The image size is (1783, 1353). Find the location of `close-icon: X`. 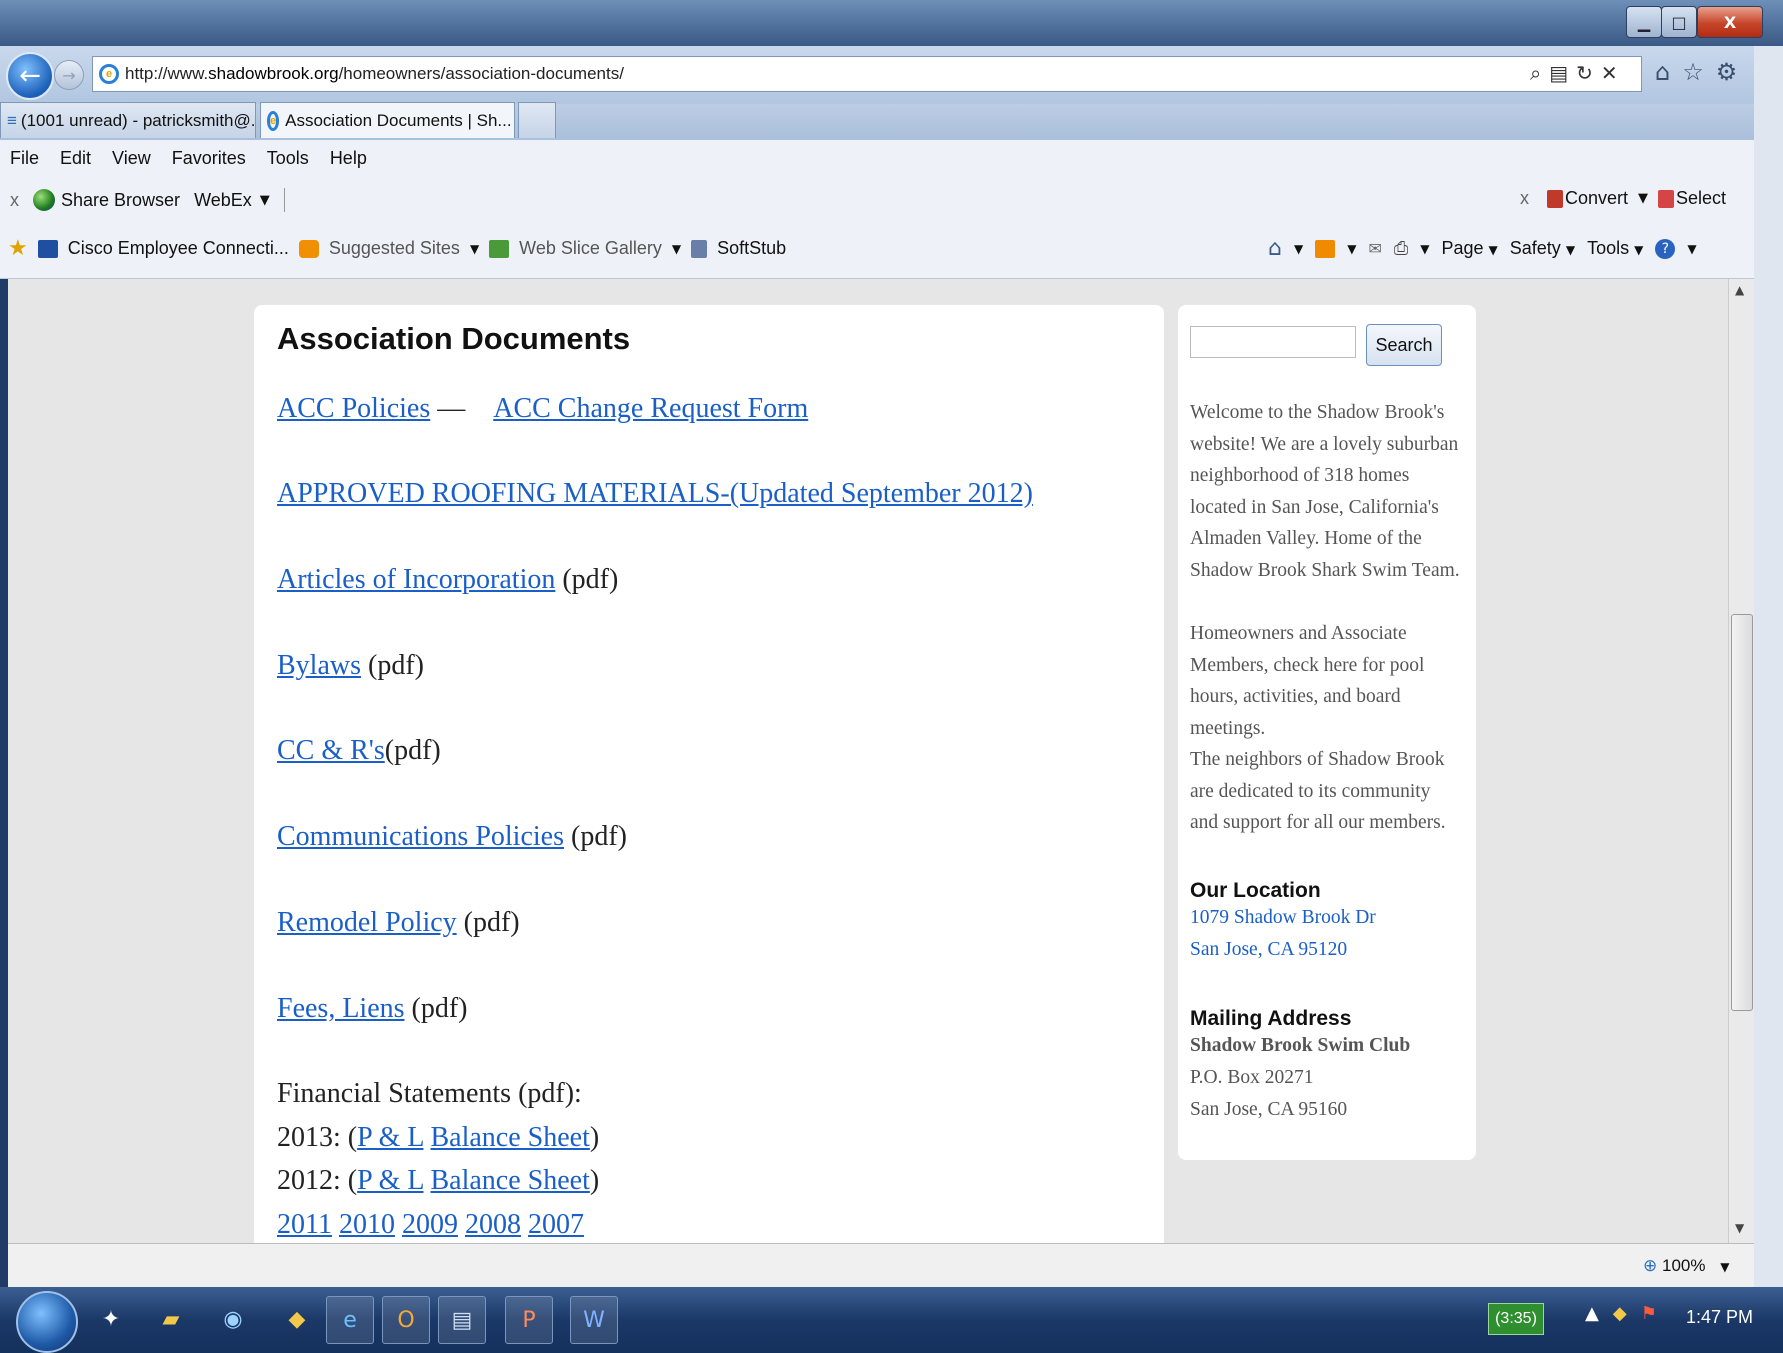

close-icon: X is located at coordinates (1730, 22).